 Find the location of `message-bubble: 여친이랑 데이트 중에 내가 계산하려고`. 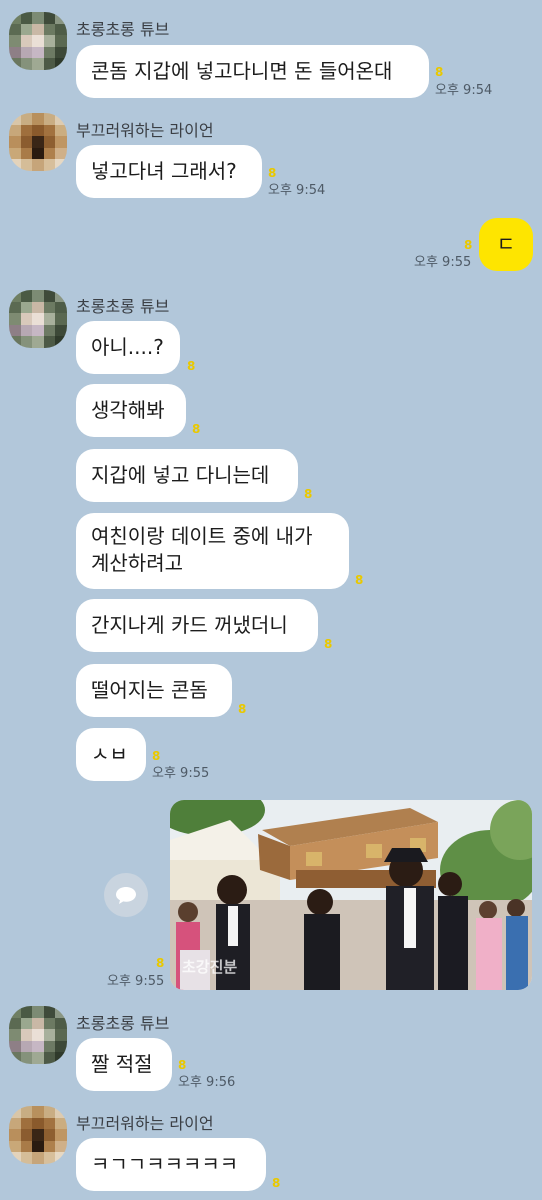

message-bubble: 여친이랑 데이트 중에 내가 계산하려고 is located at coordinates (212, 551).